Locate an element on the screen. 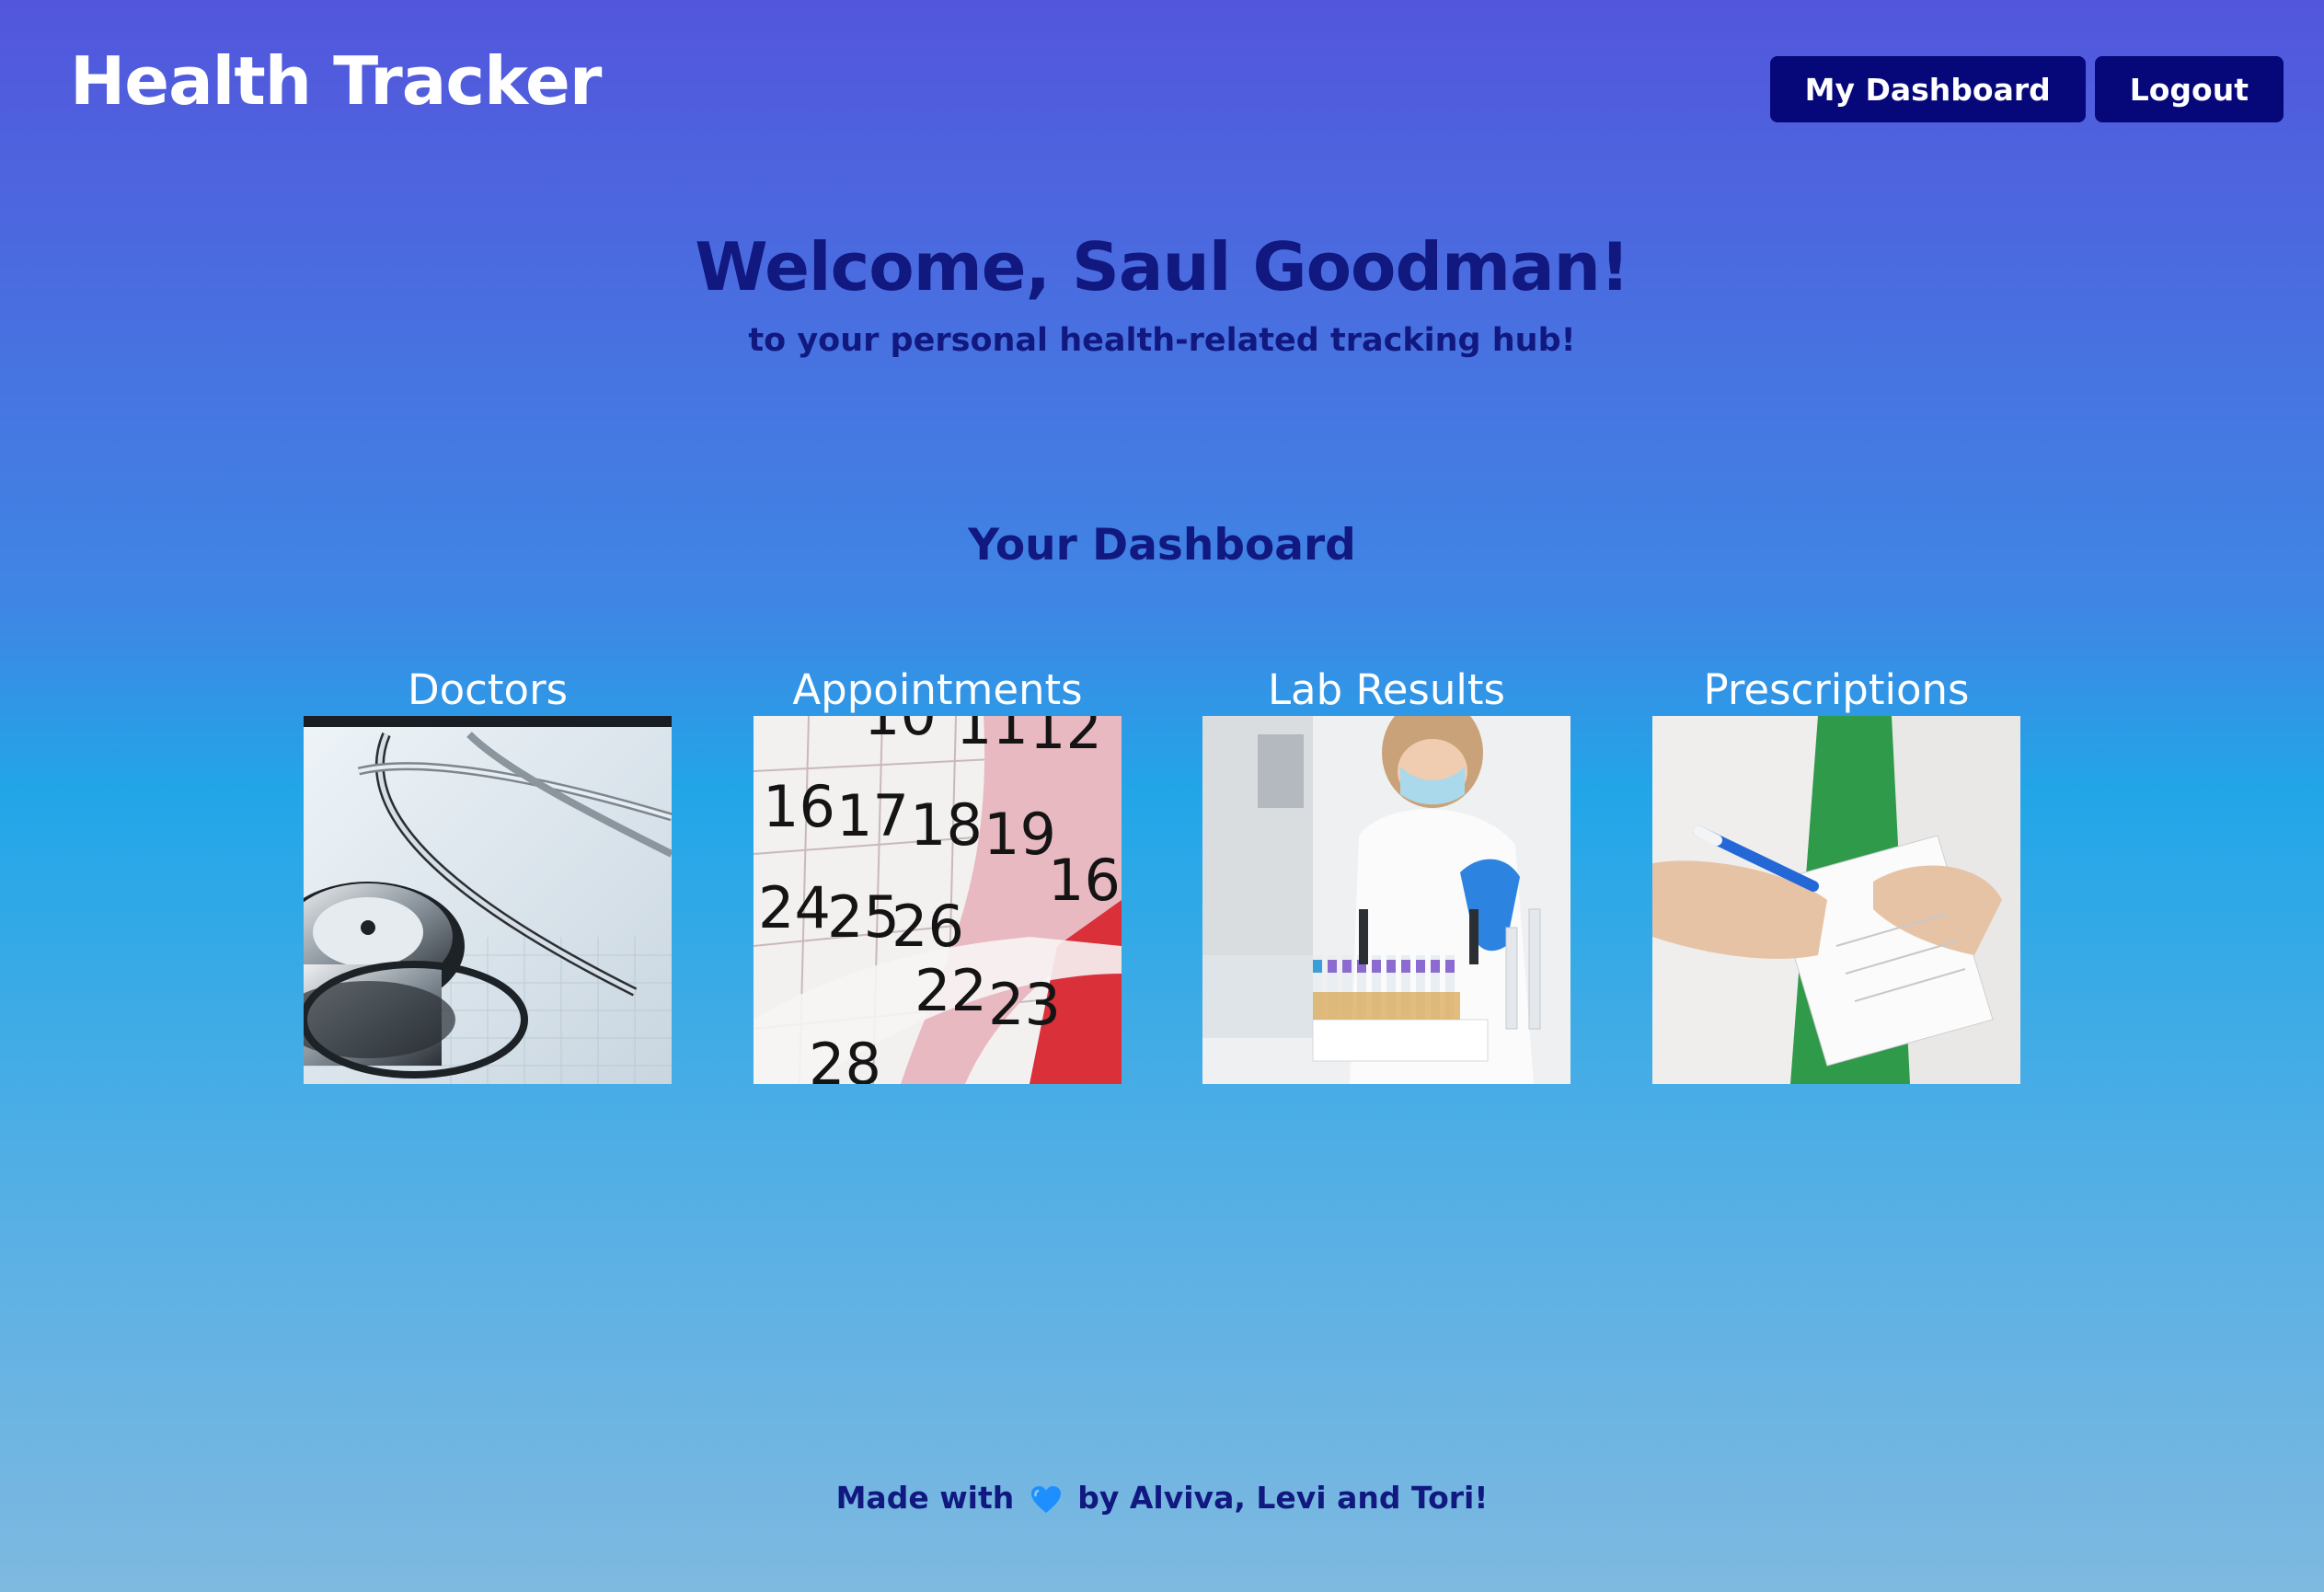  card-doctors: Doctors is located at coordinates (488, 874).